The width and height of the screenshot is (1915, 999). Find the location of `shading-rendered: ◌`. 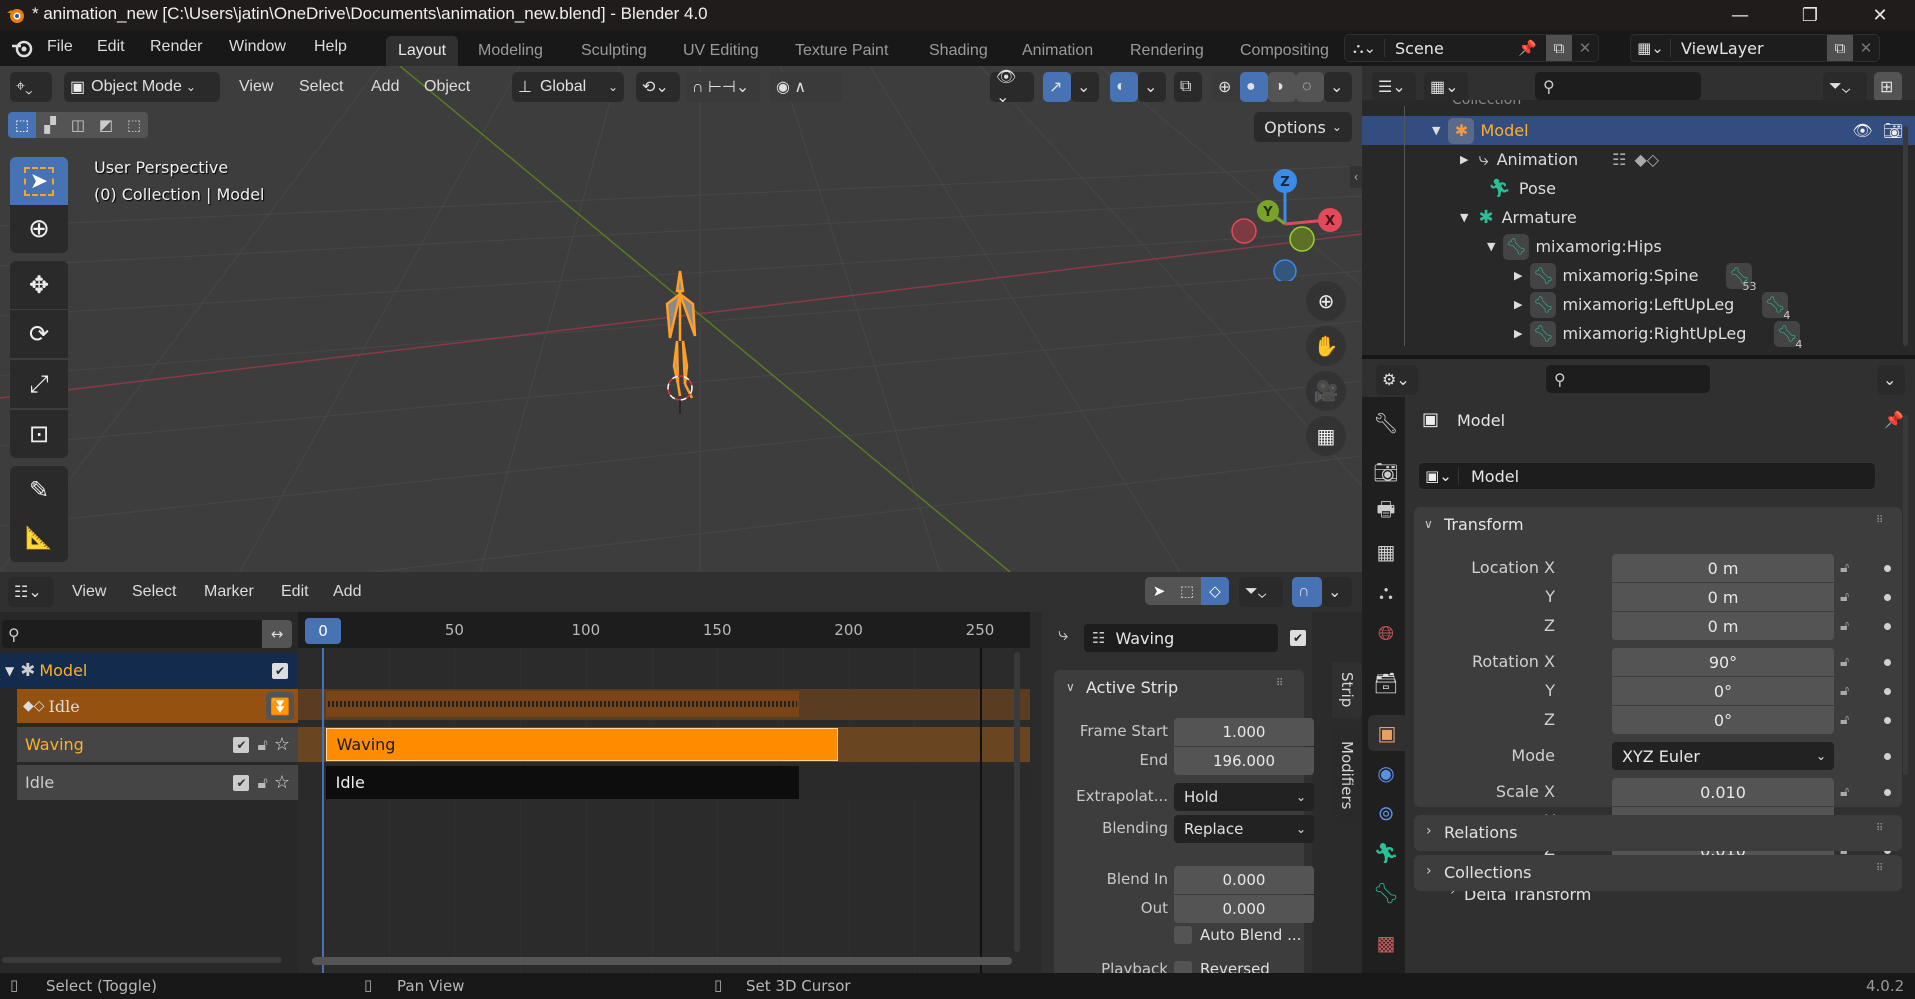

shading-rendered: ◌ is located at coordinates (1310, 87).